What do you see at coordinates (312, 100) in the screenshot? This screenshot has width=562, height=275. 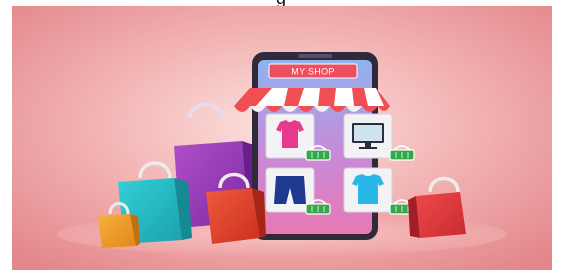 I see `shop-awning` at bounding box center [312, 100].